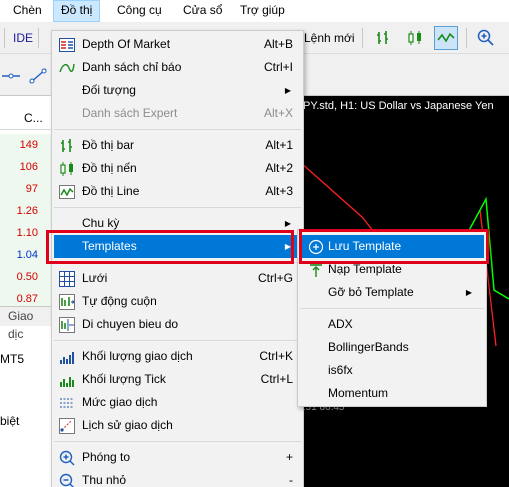 This screenshot has width=509, height=487. Describe the element at coordinates (398, 106) in the screenshot. I see `chart-title: PY.std, H1: US Dollar vs Japanese Yen` at that location.